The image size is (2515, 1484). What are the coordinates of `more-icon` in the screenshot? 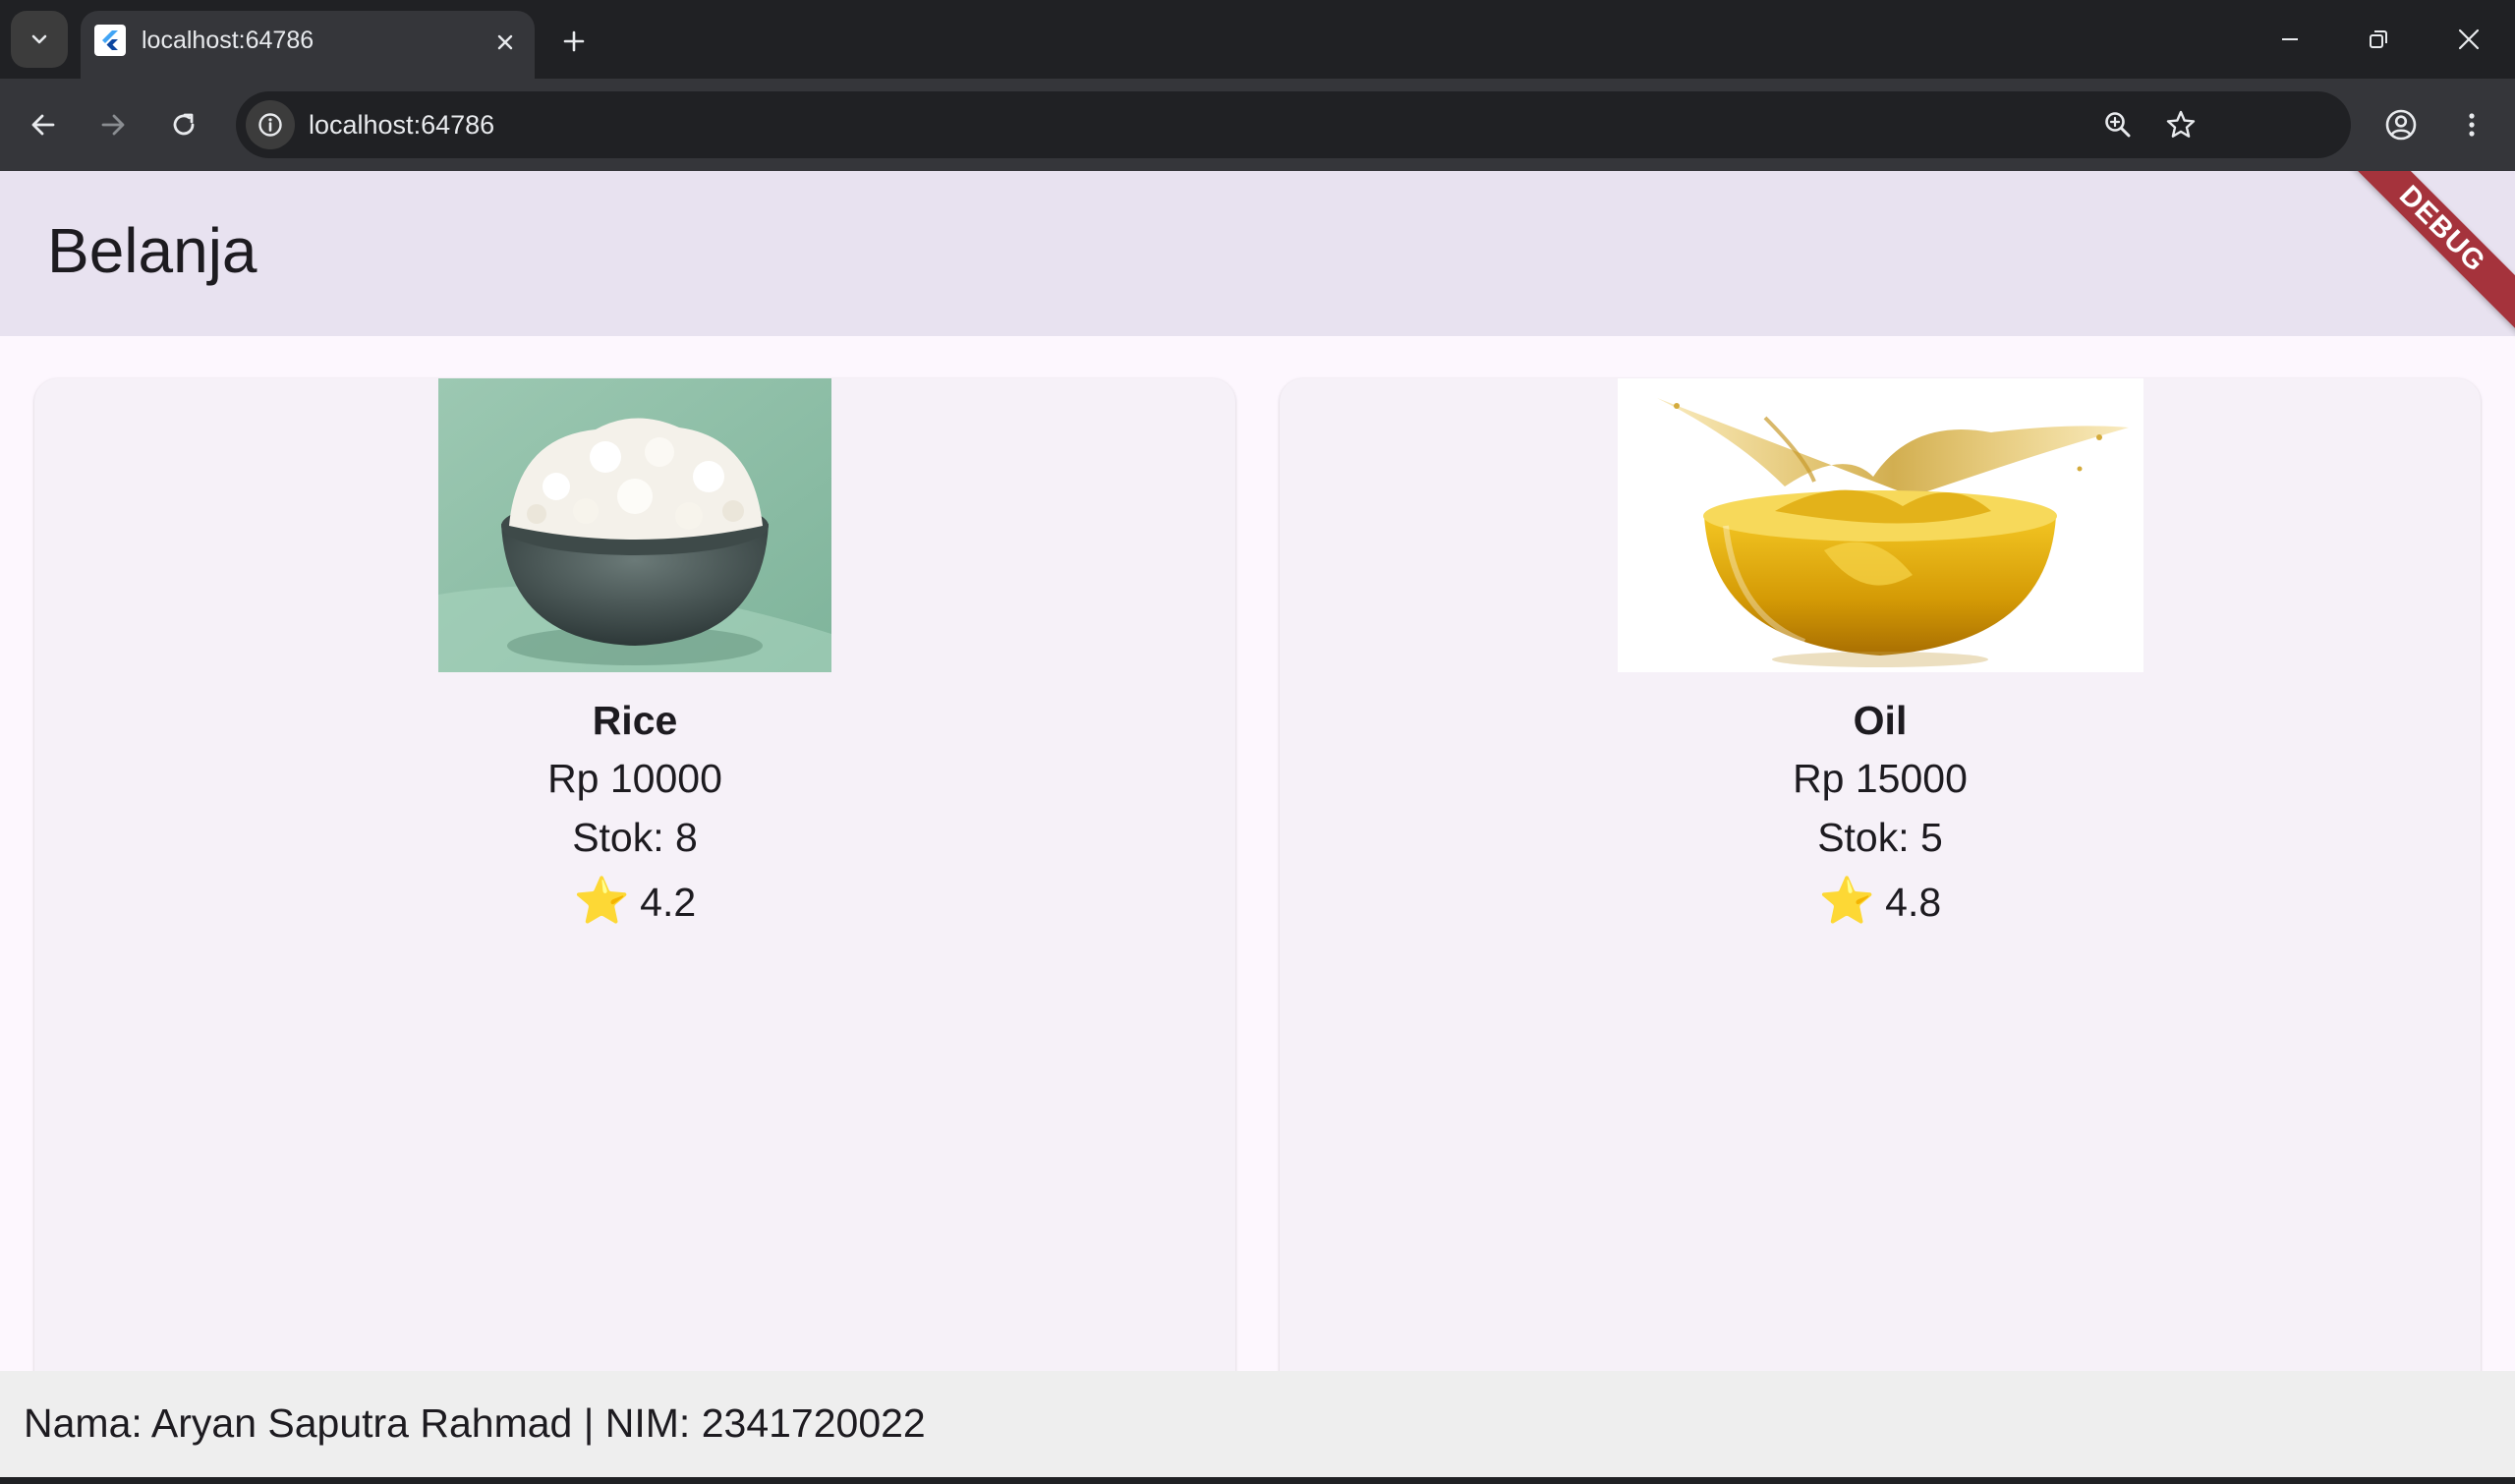 It's located at (2472, 125).